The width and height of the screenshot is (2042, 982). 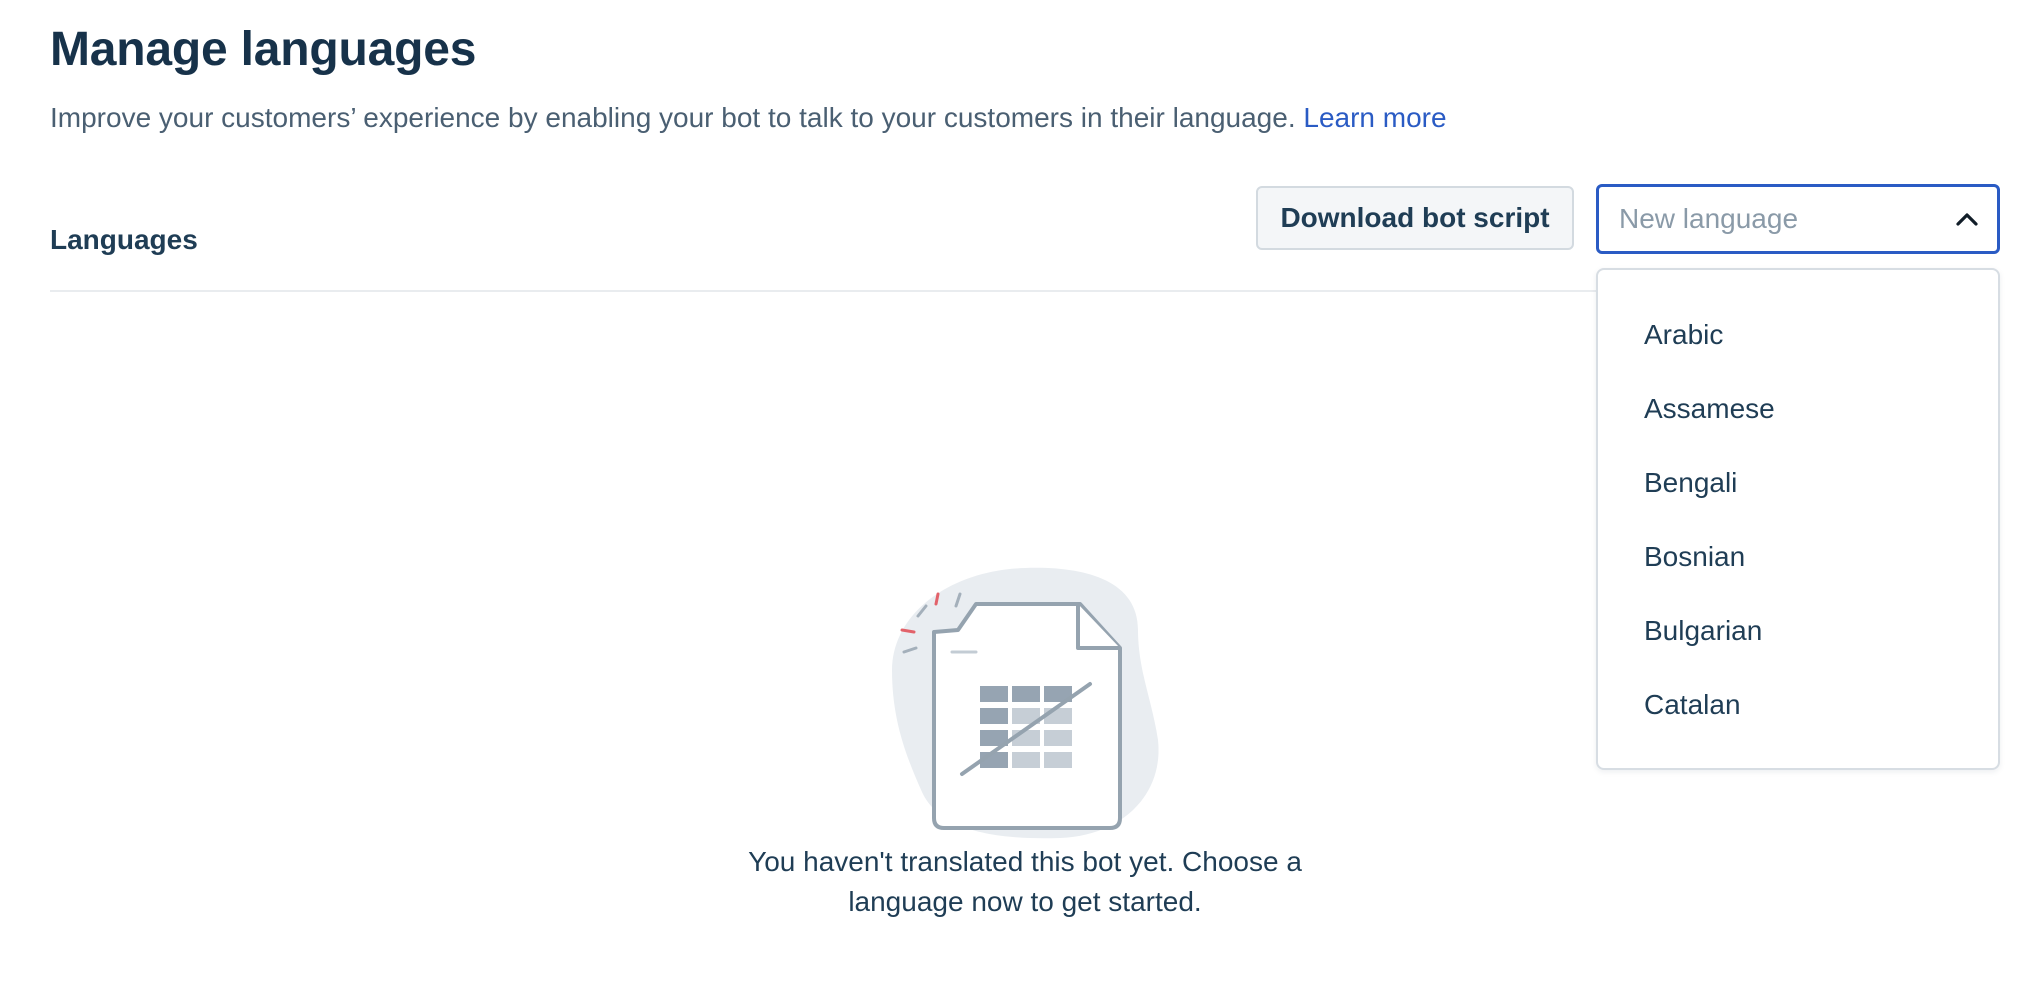 I want to click on new-language-placeholder: New language, so click(x=1709, y=218).